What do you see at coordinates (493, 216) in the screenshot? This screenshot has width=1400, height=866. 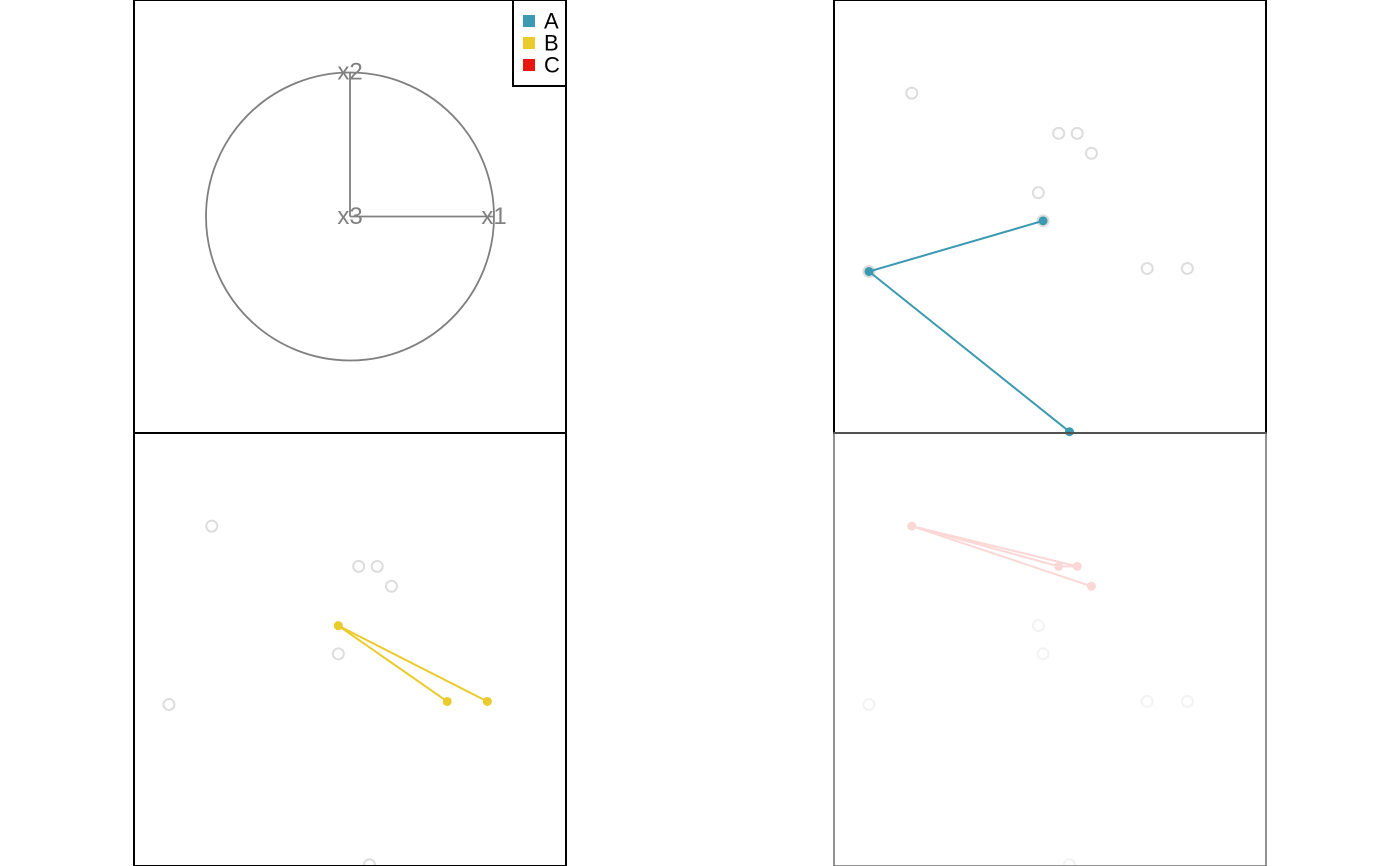 I see `axis-label-x1: x1` at bounding box center [493, 216].